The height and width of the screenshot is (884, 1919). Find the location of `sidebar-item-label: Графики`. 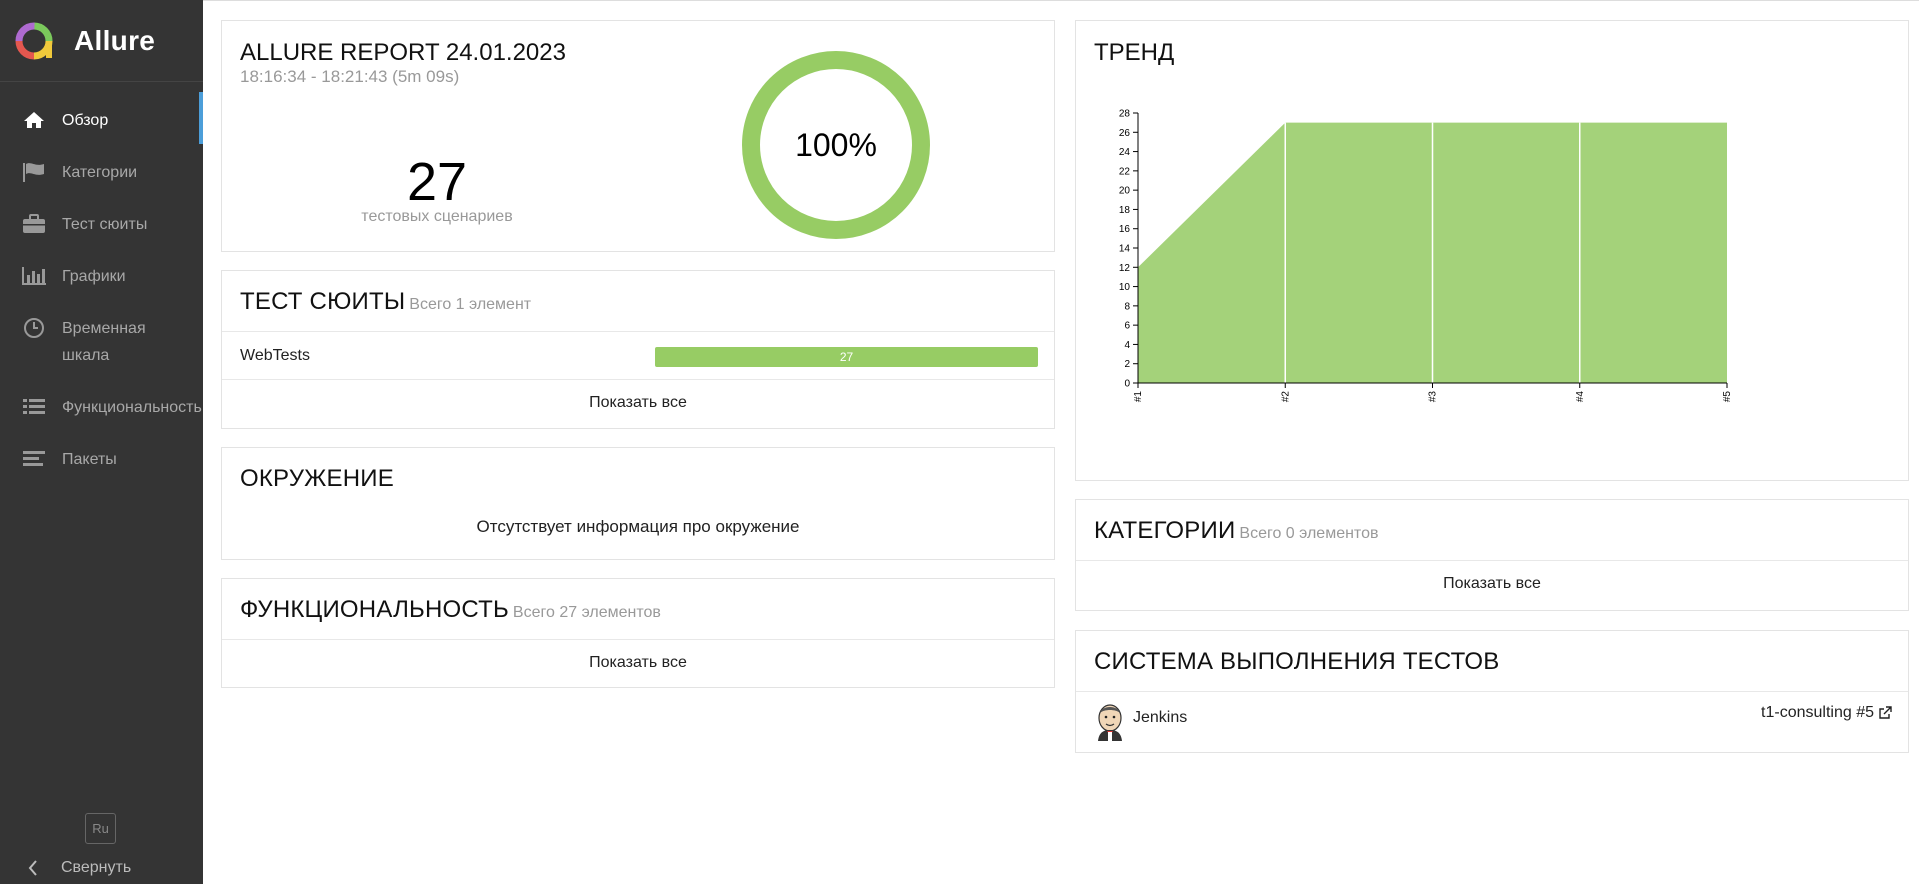

sidebar-item-label: Графики is located at coordinates (94, 276).